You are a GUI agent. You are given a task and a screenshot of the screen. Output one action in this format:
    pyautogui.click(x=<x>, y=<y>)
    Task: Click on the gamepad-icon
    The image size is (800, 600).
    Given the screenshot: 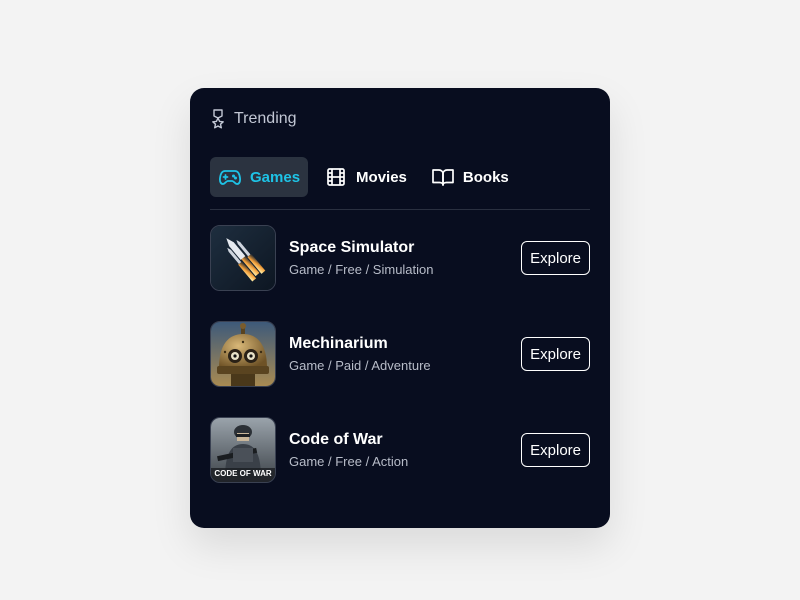 What is the action you would take?
    pyautogui.click(x=230, y=177)
    